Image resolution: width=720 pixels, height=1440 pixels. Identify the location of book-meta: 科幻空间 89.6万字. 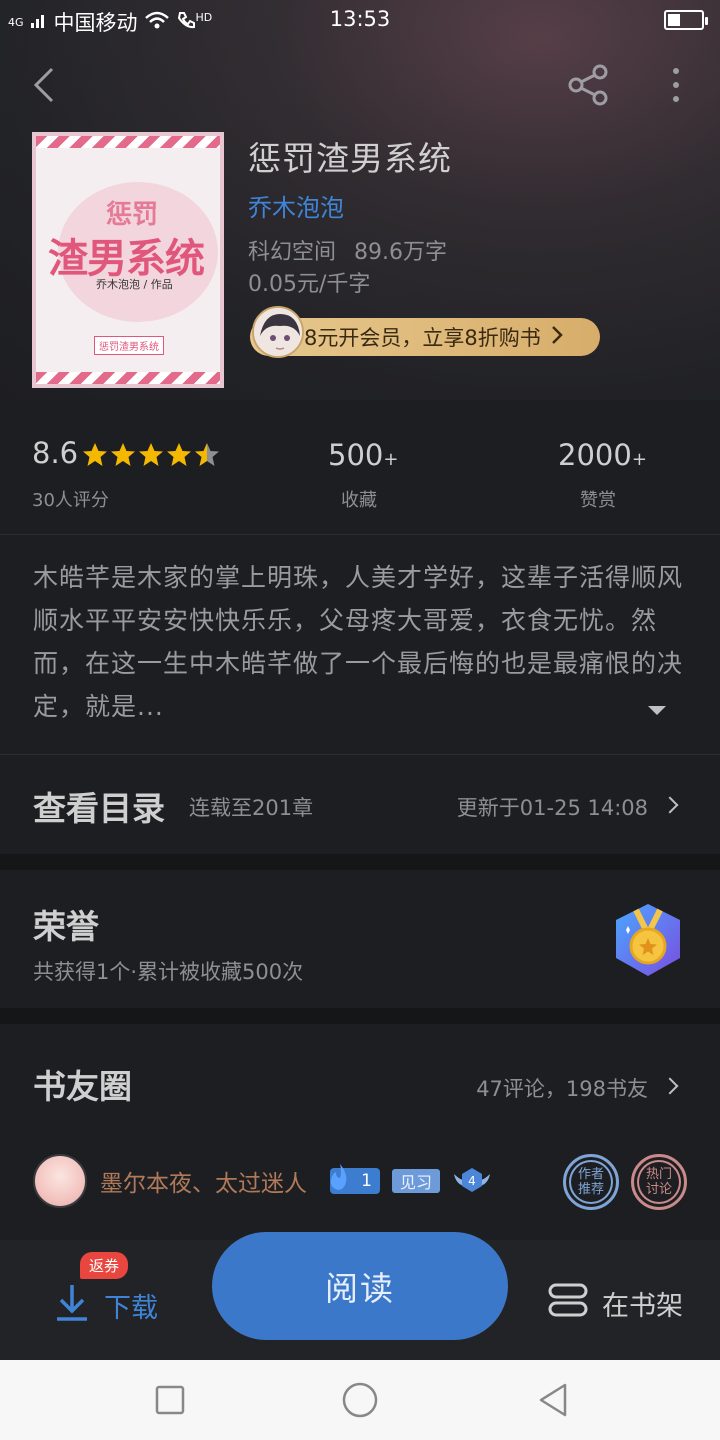
(347, 250).